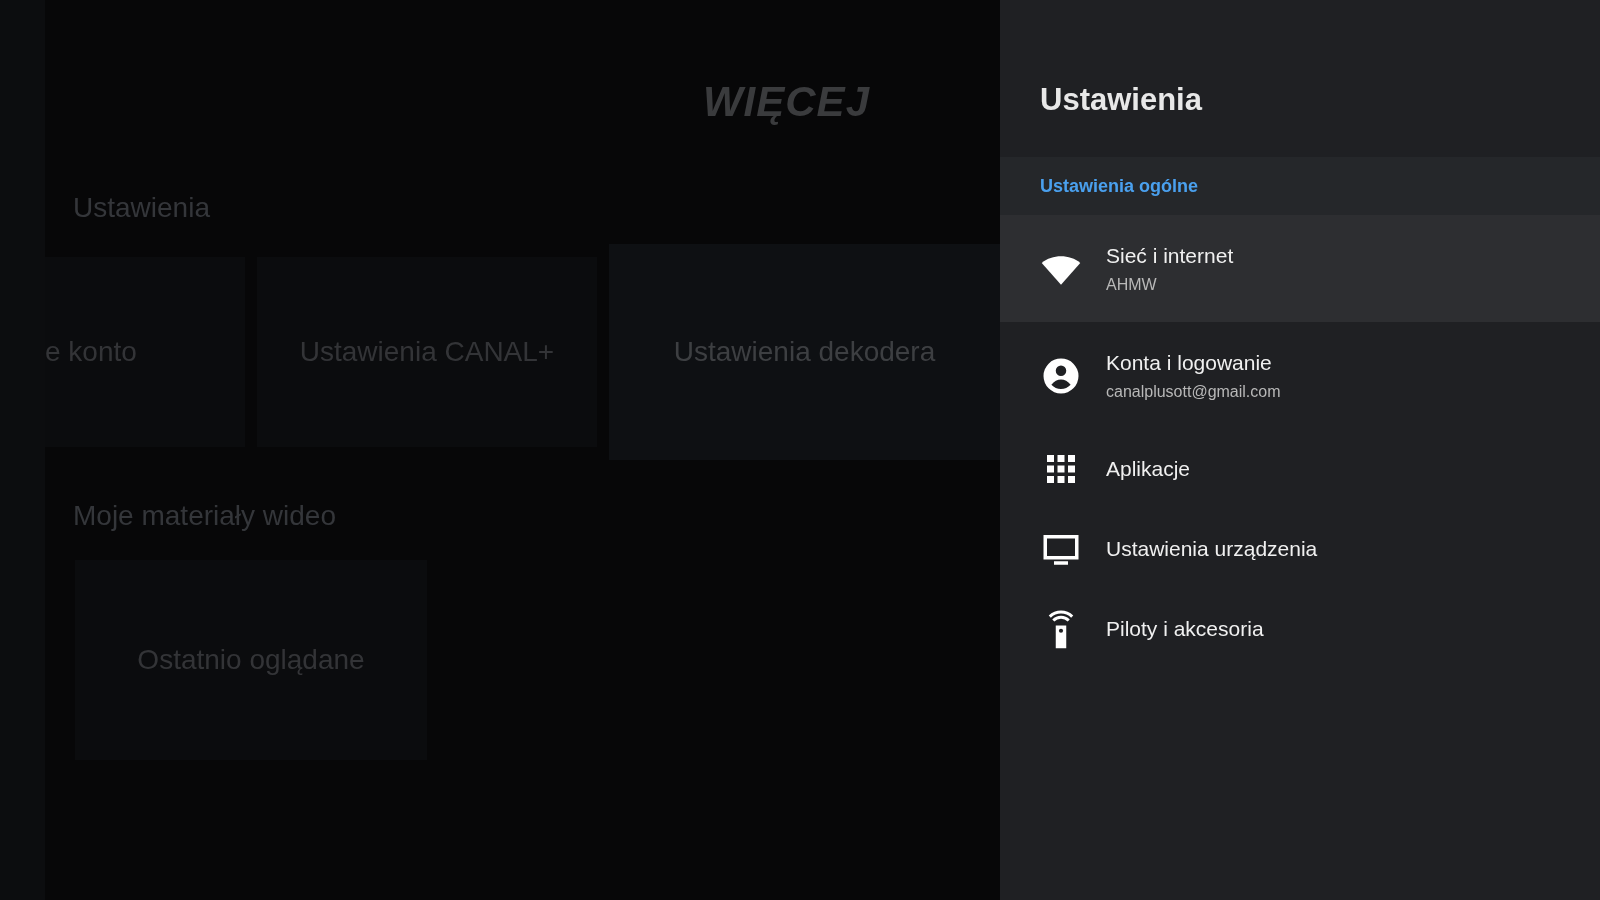  Describe the element at coordinates (1189, 362) in the screenshot. I see `item-label: Konta i logowanie` at that location.